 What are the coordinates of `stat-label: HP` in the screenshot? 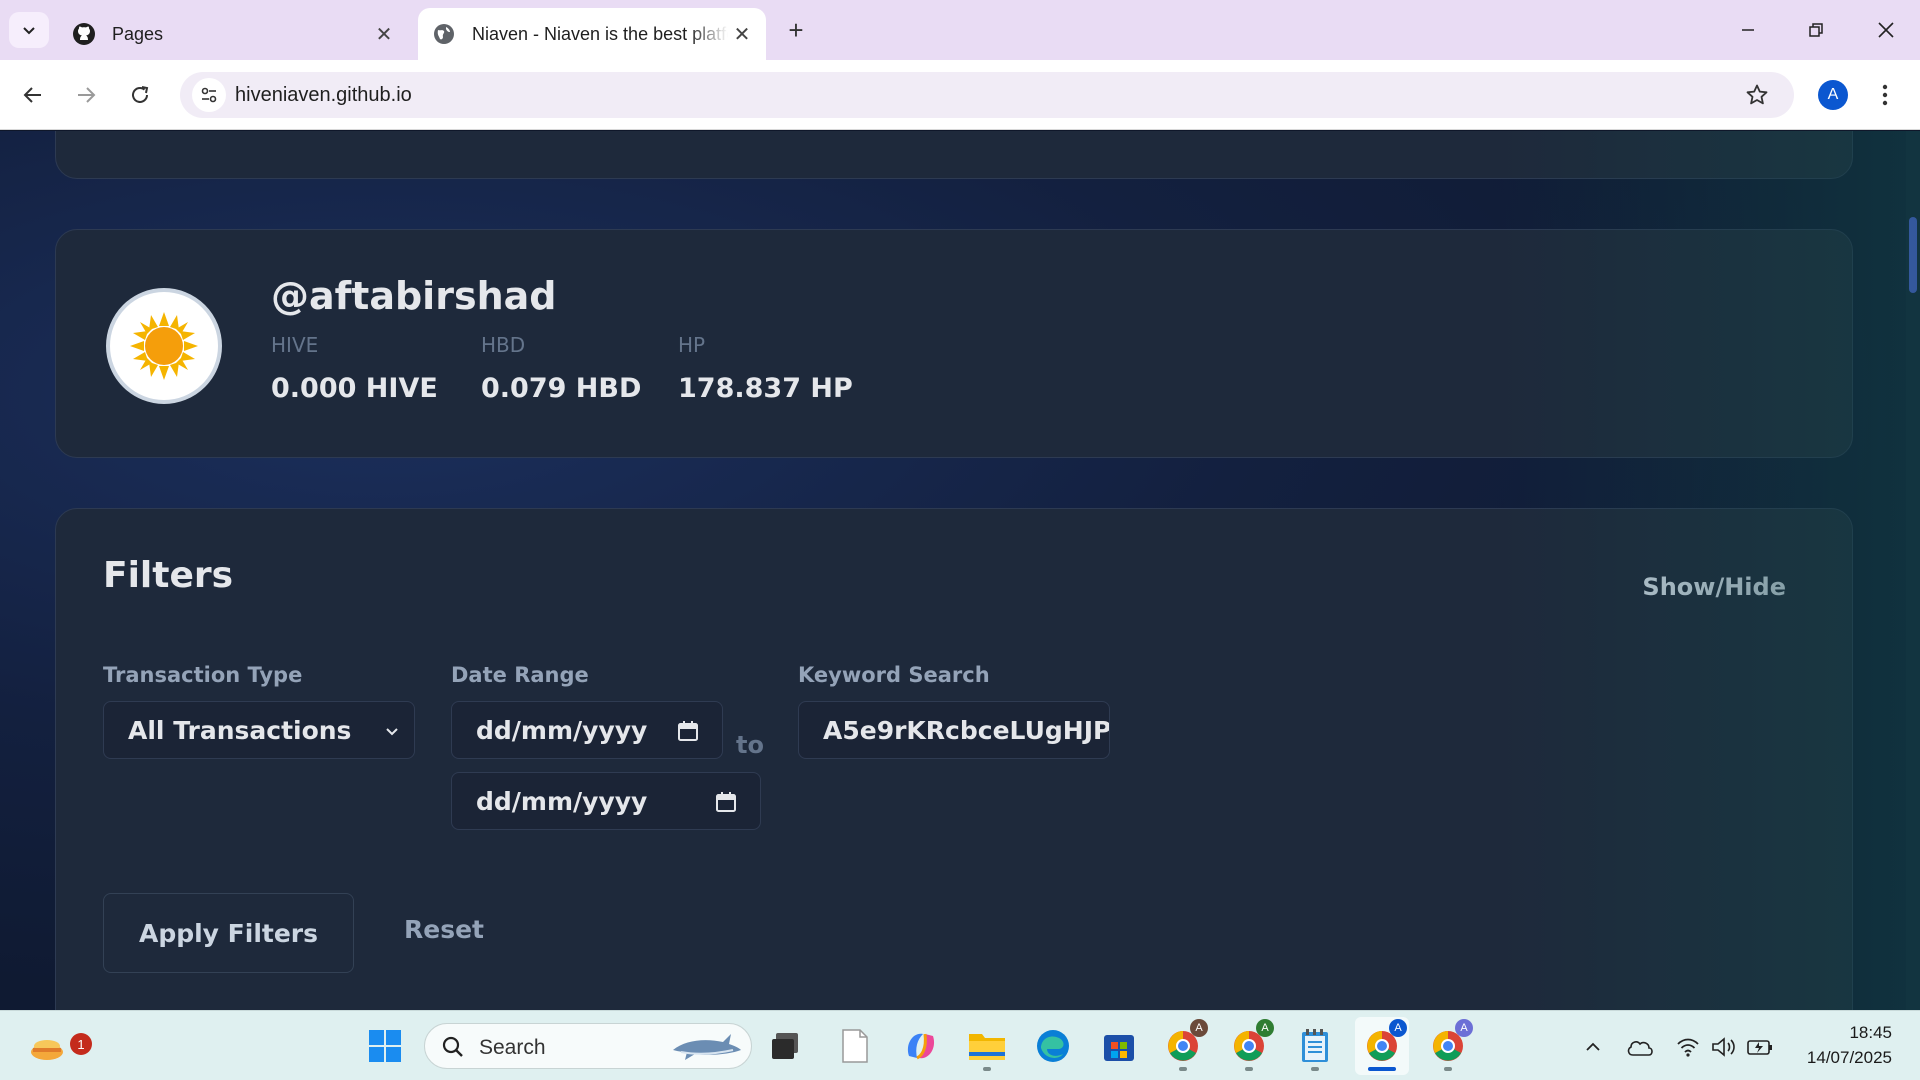 It's located at (692, 345).